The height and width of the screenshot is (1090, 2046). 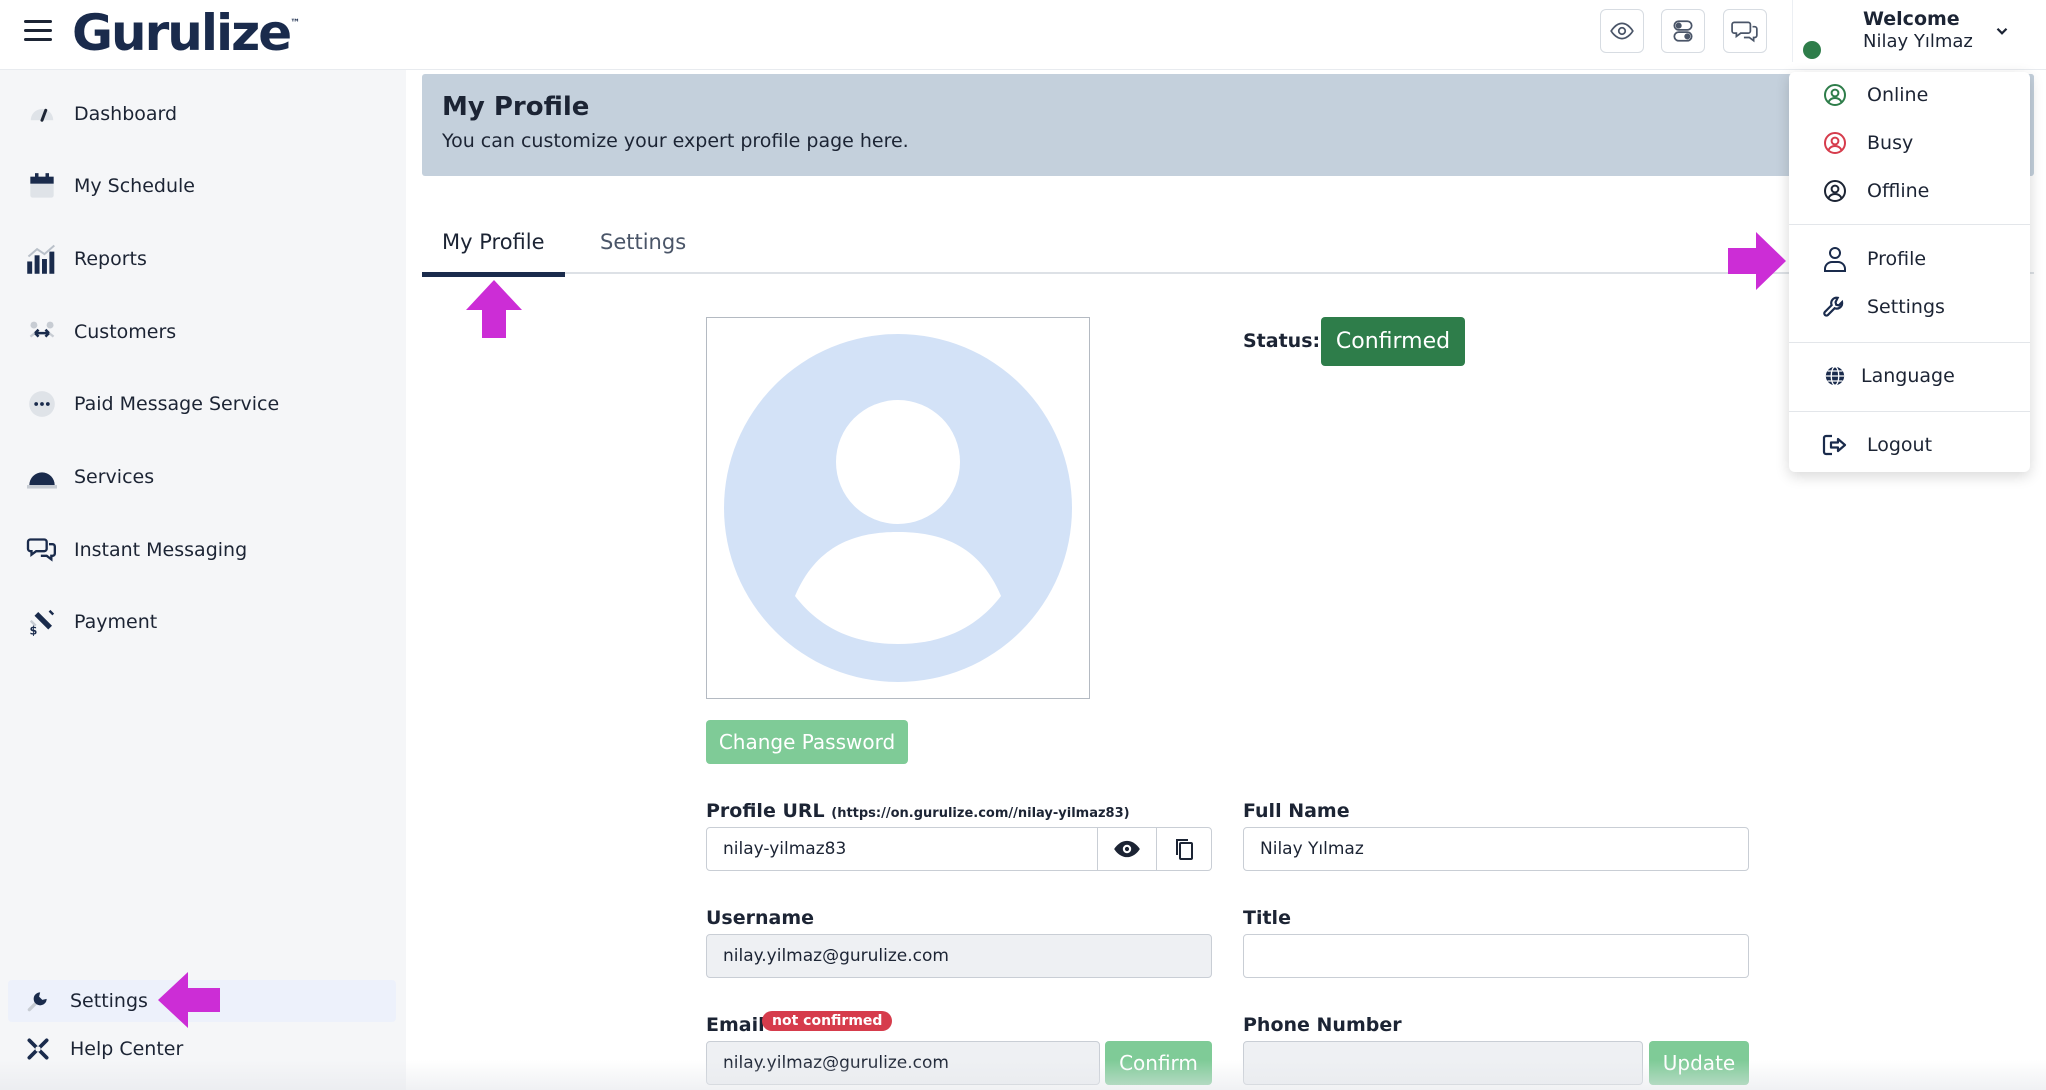 What do you see at coordinates (1393, 341) in the screenshot?
I see `status-badge: Confirmed` at bounding box center [1393, 341].